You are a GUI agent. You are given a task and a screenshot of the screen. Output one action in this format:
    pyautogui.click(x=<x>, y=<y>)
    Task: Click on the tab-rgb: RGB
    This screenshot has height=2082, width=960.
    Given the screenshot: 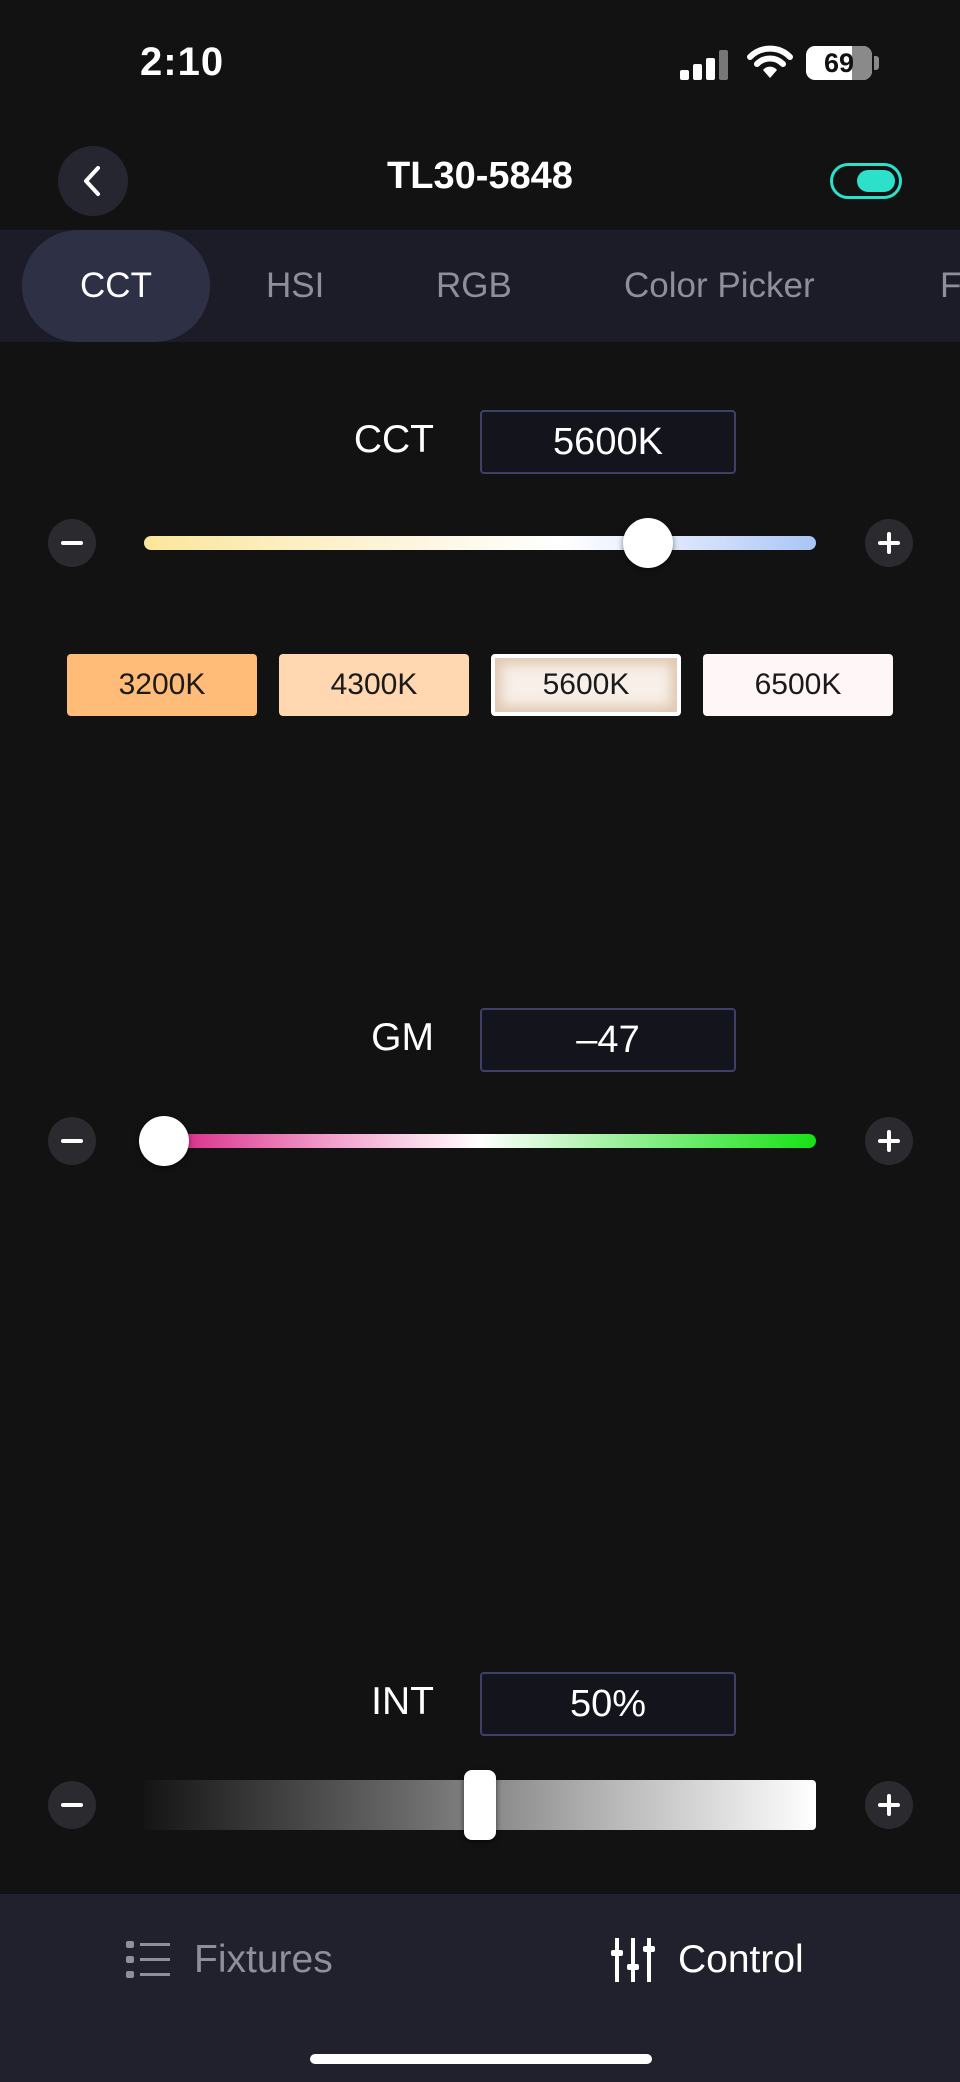 What is the action you would take?
    pyautogui.click(x=474, y=286)
    